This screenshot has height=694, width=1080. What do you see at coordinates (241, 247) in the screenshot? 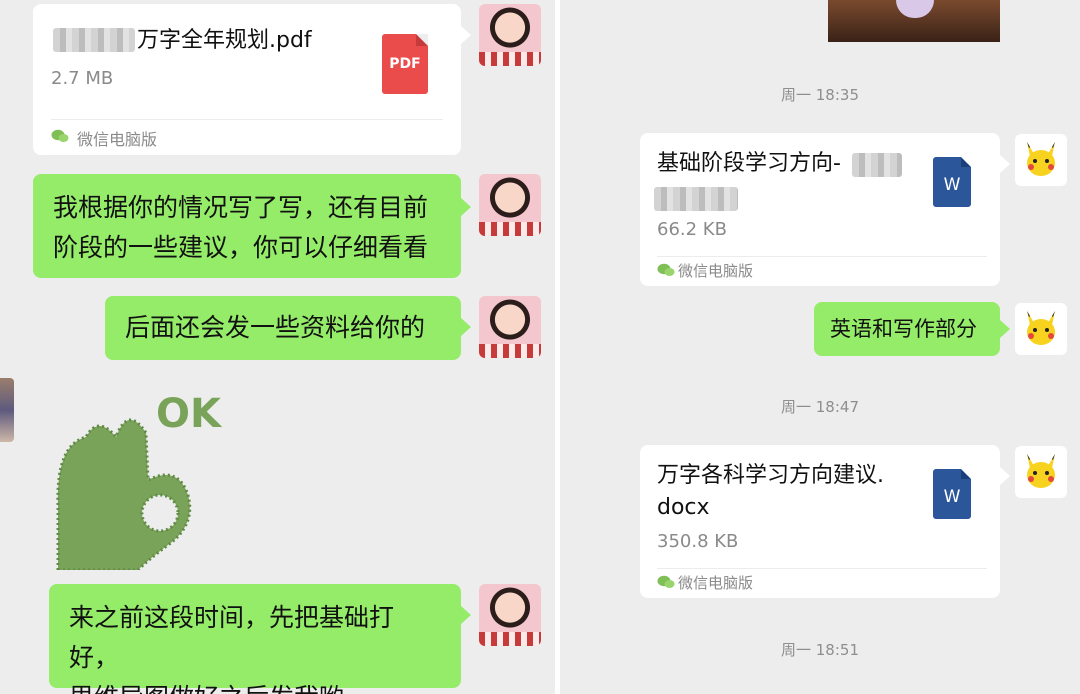
I see `message-line: 阶段的一些建议，你可以仔细看看` at bounding box center [241, 247].